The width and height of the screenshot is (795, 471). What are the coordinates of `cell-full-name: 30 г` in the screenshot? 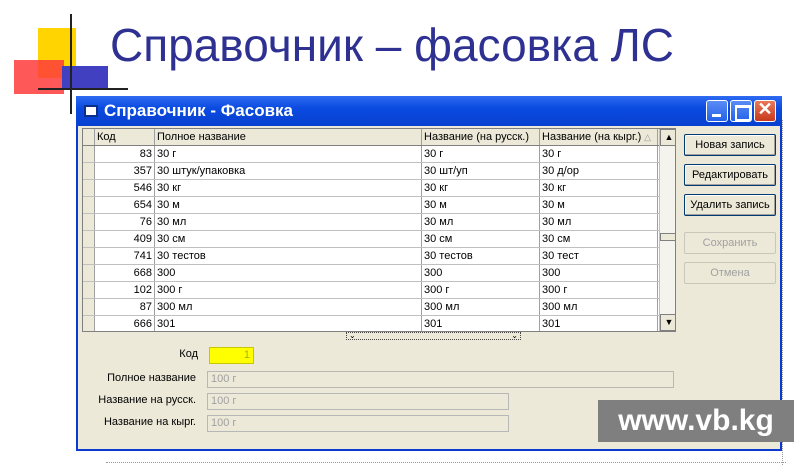 It's located at (288, 154).